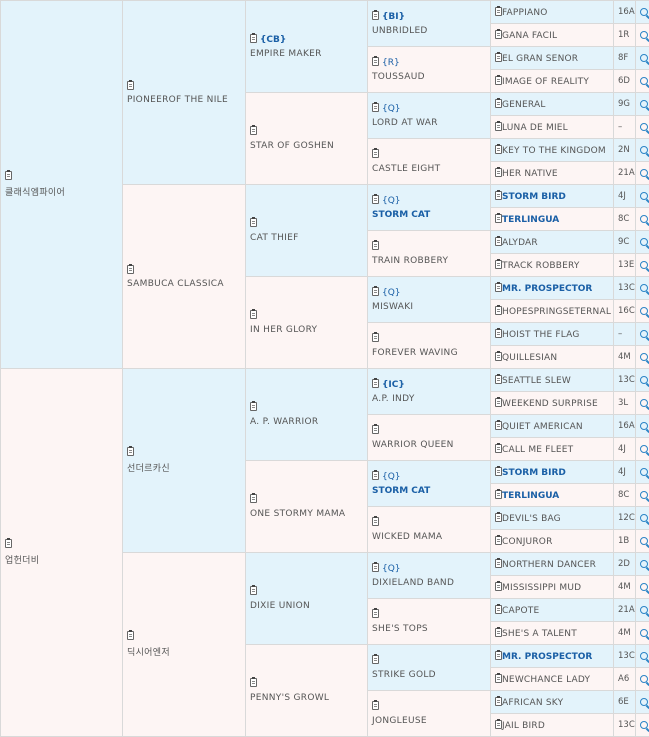 This screenshot has width=649, height=737. What do you see at coordinates (541, 588) in the screenshot?
I see `horse-name: MISSISSIPPI MUD` at bounding box center [541, 588].